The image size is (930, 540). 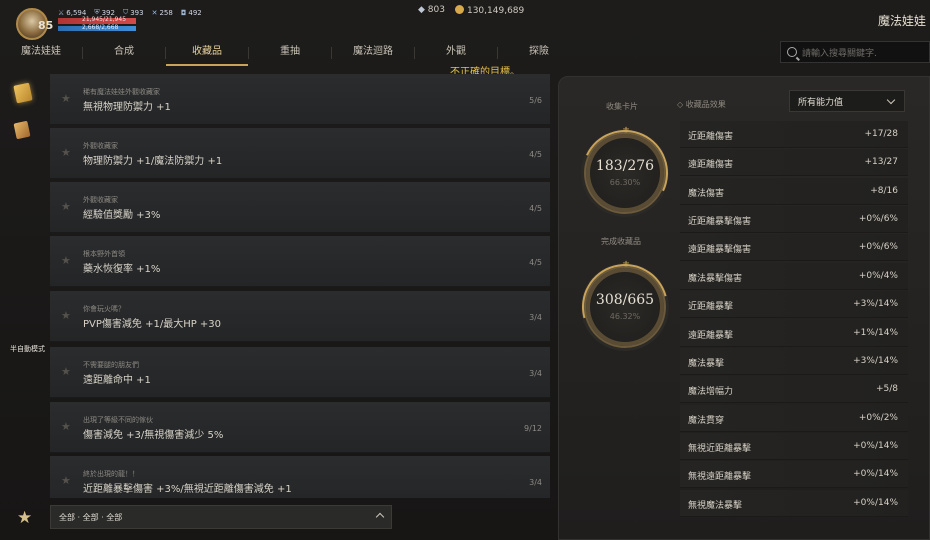 What do you see at coordinates (300, 427) in the screenshot?
I see `list-item: ★ 出現了等級不同的傢伙 傷害減免 +3/無視傷害減少 5% 9/12` at bounding box center [300, 427].